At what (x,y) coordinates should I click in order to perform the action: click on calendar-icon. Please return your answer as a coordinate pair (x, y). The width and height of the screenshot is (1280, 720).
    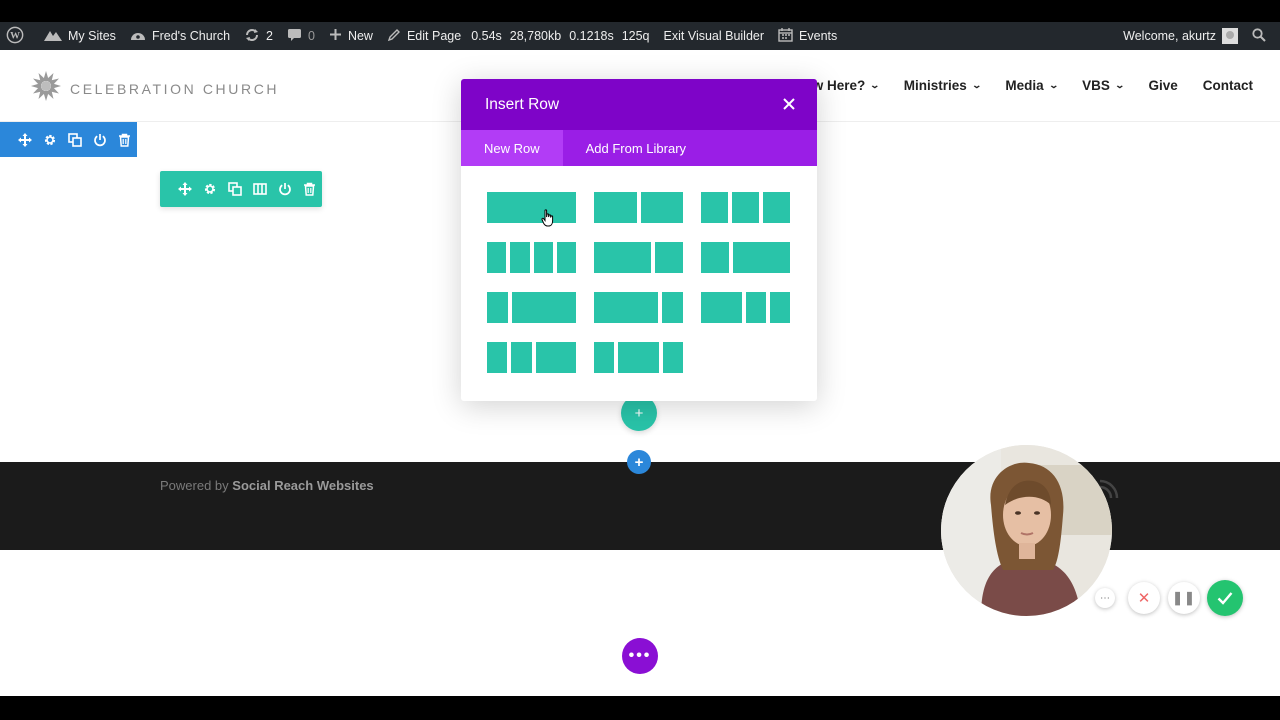
    Looking at the image, I should click on (788, 36).